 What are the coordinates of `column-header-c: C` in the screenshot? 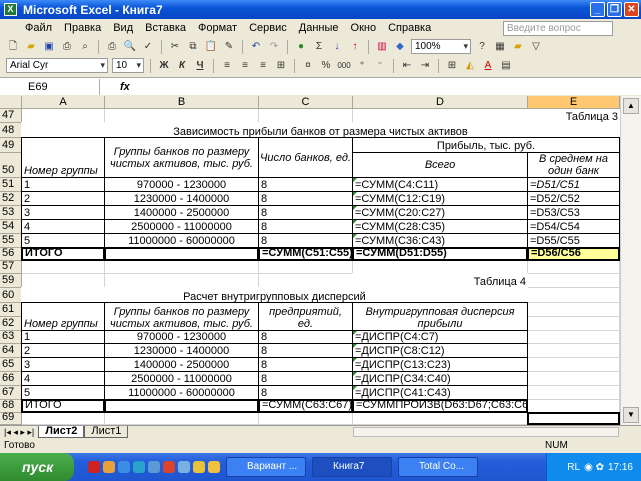 It's located at (306, 102).